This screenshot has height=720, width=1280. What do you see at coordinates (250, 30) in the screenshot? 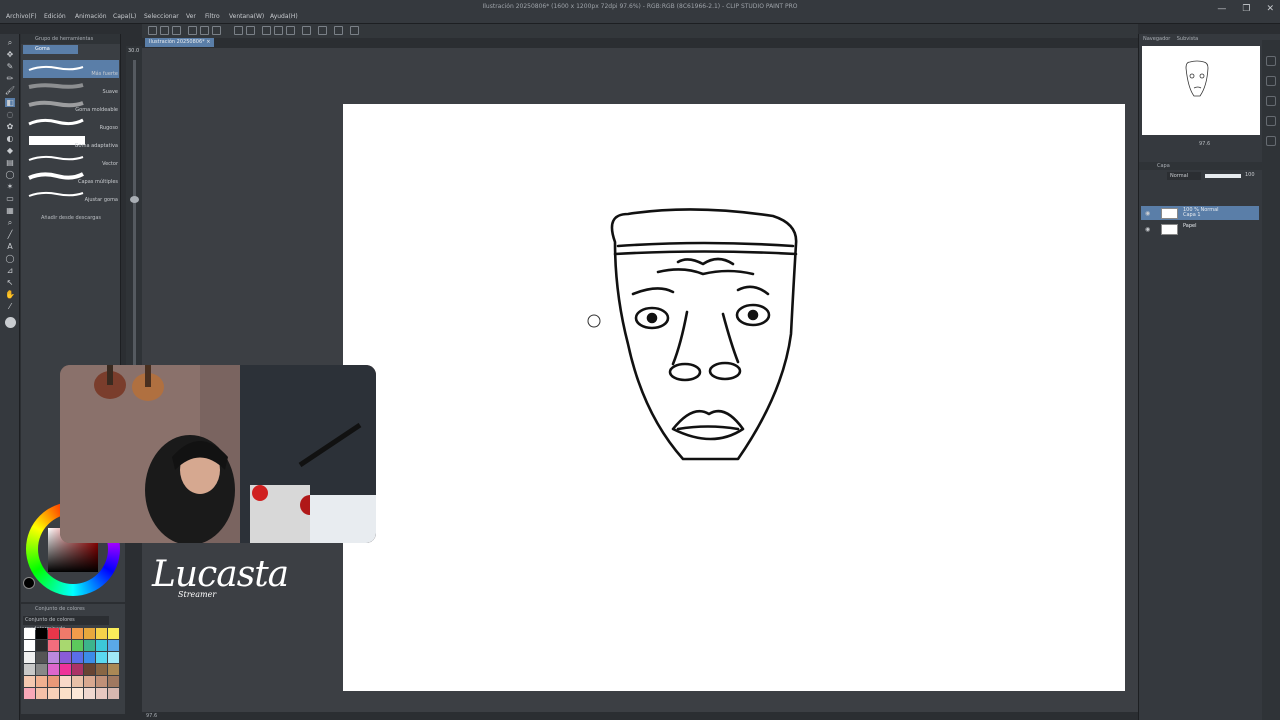
I see `redo-icon` at bounding box center [250, 30].